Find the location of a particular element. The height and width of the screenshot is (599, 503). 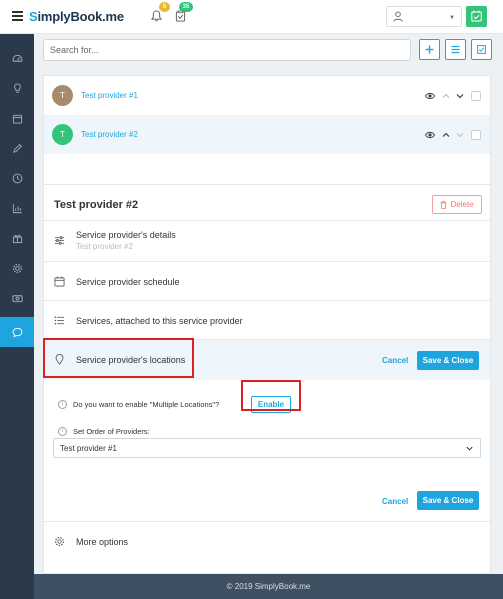

section-label: Service provider's details is located at coordinates (126, 235).